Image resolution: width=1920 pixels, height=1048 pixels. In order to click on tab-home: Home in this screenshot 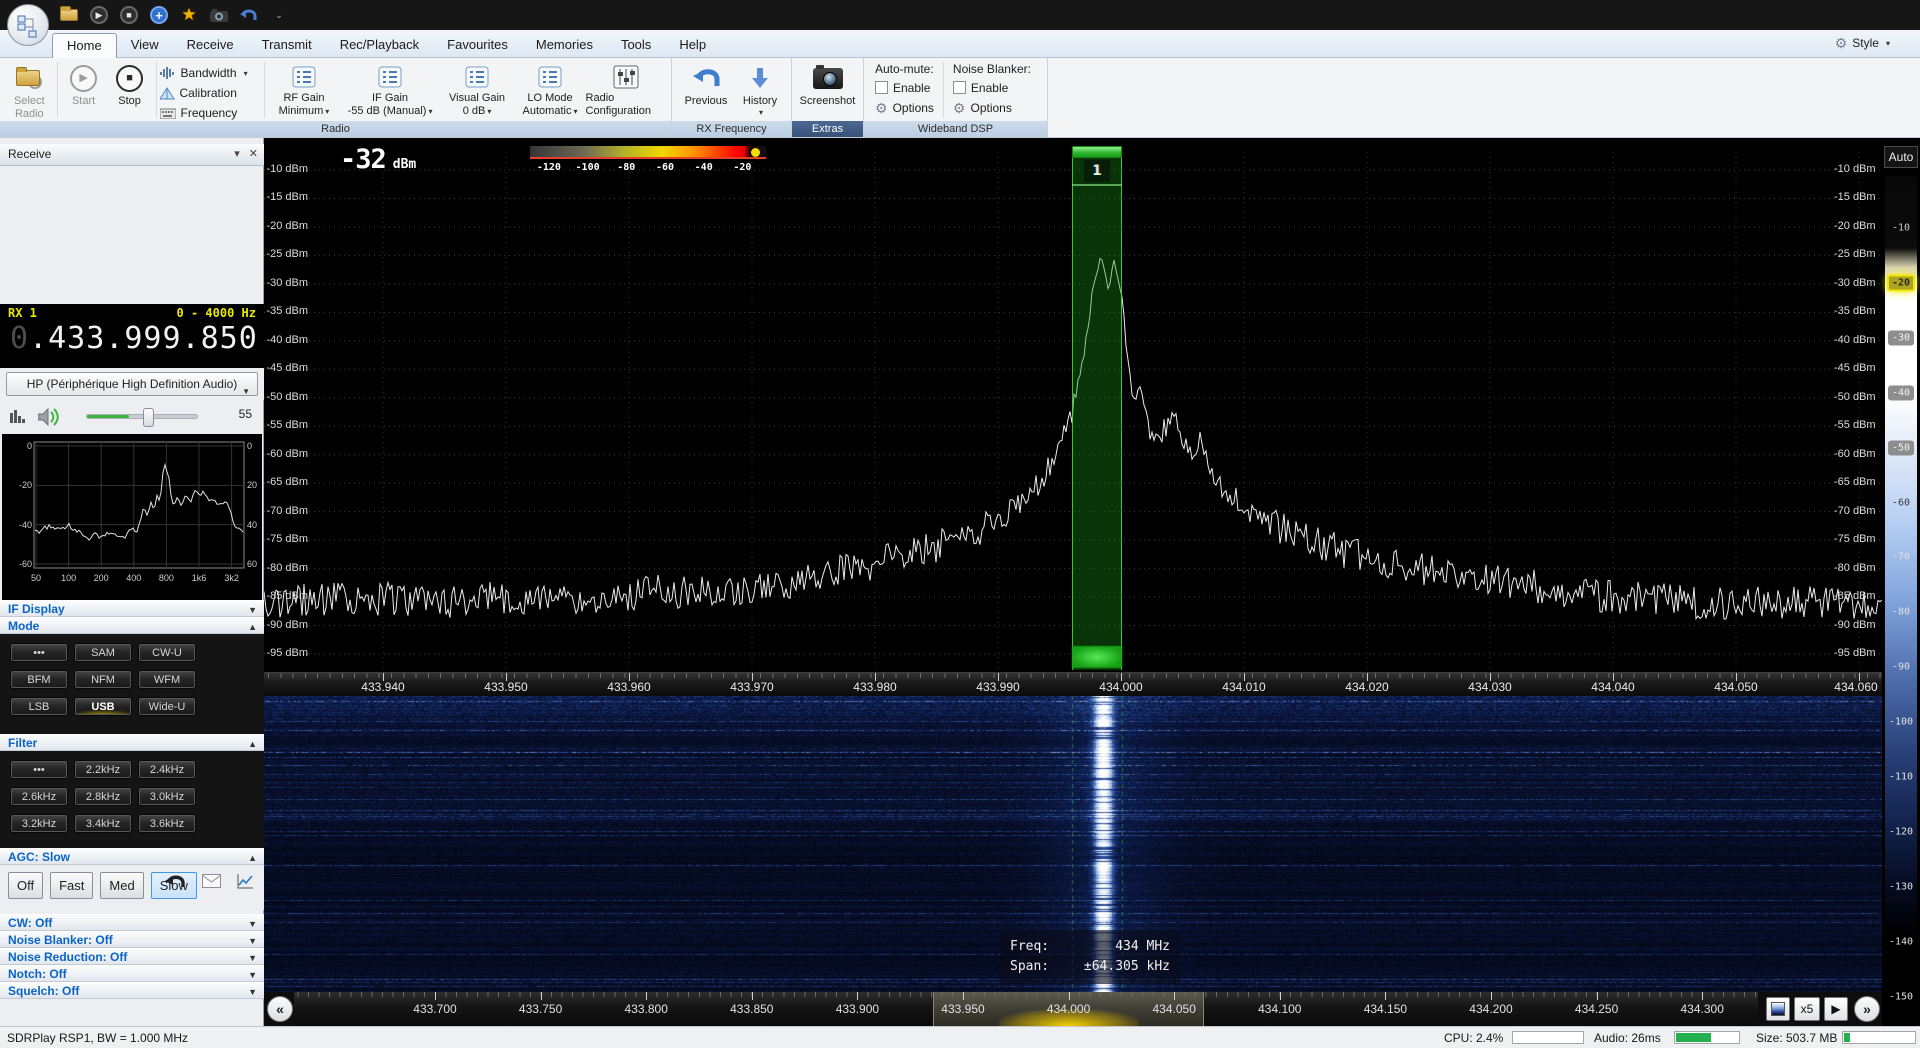, I will do `click(84, 45)`.